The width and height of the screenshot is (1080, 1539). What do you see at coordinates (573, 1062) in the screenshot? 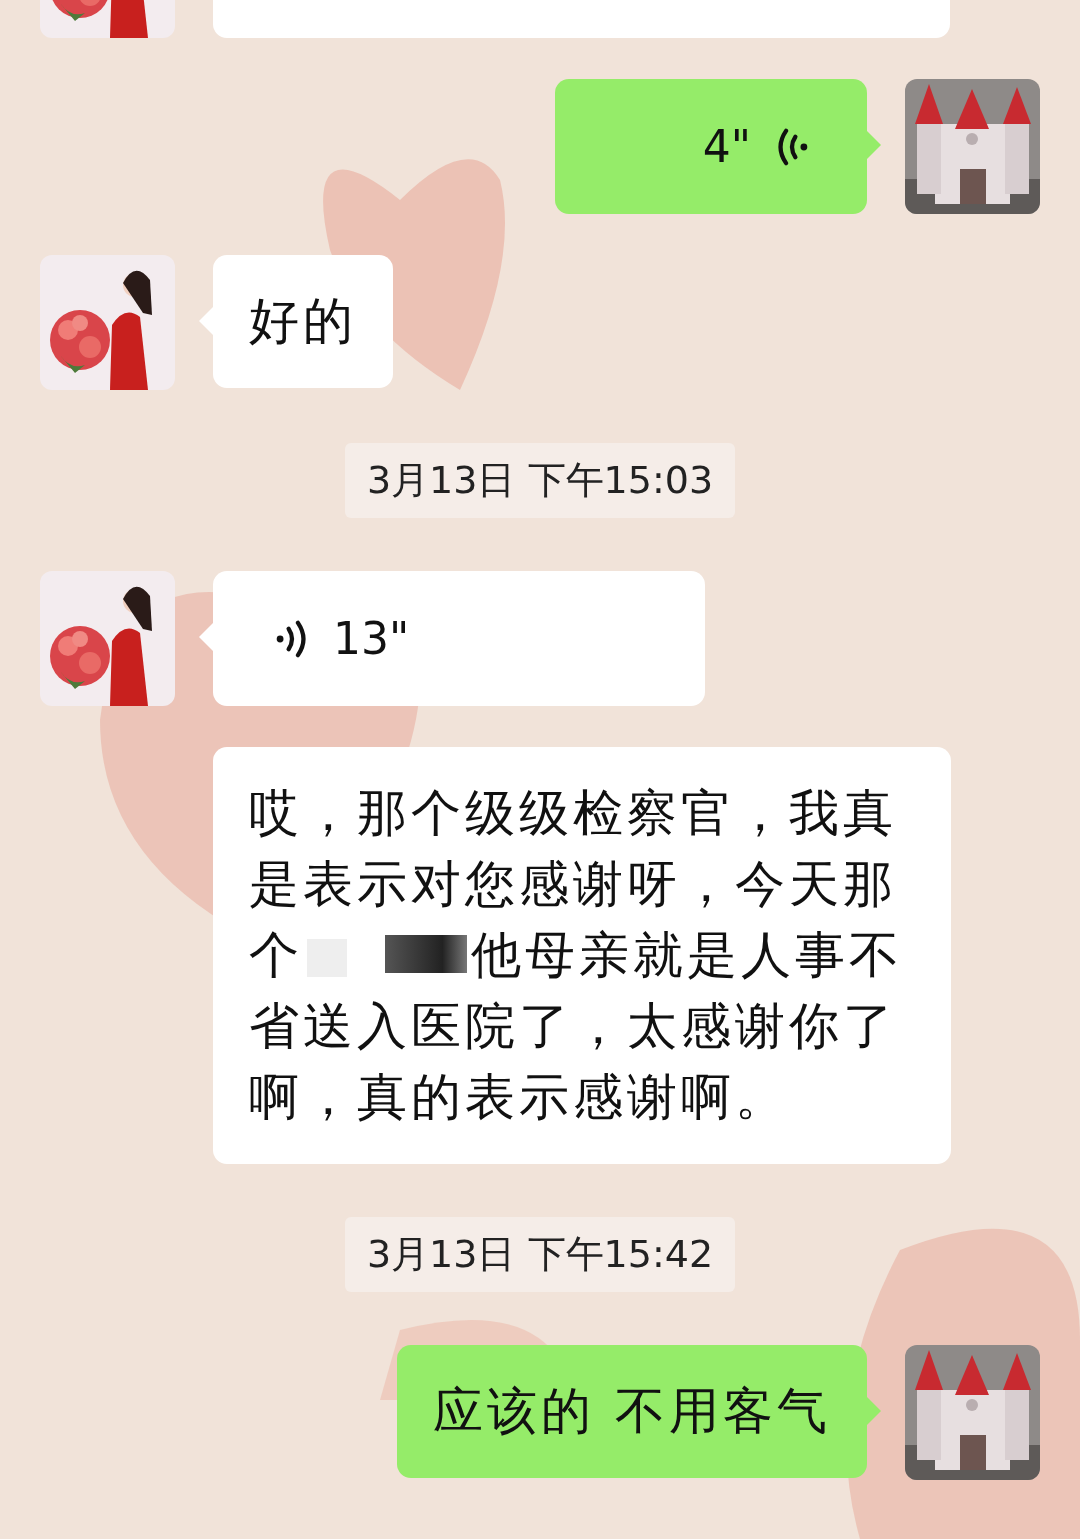
I see `message-text: 省送入医院了，太感谢你了啊，真的表示感谢啊。` at bounding box center [573, 1062].